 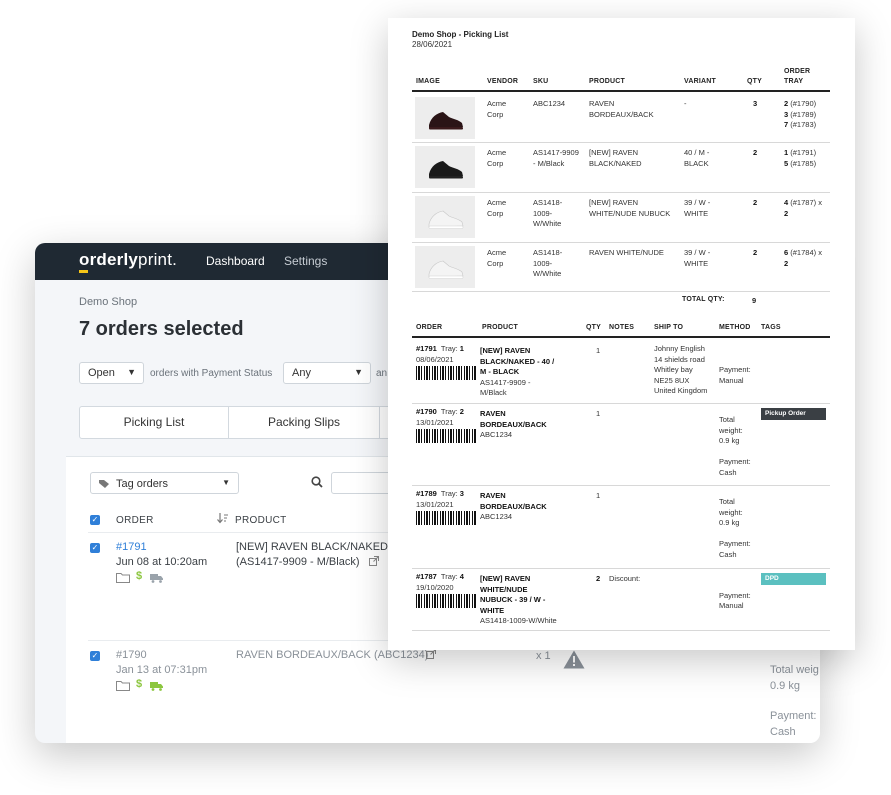 I want to click on pick-header-image: IMAGE, so click(x=428, y=81).